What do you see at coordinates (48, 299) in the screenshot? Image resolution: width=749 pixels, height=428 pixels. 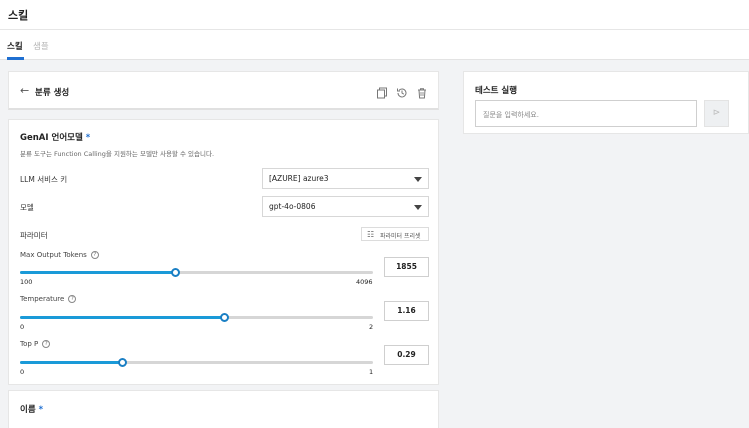 I see `temperature-label: Temperature?` at bounding box center [48, 299].